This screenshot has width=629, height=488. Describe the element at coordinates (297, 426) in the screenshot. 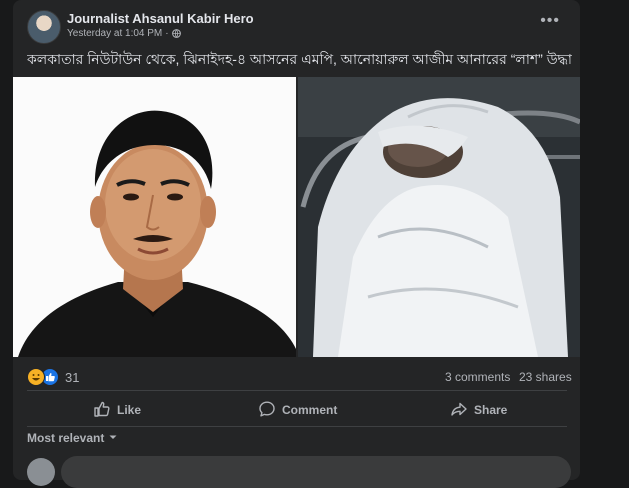

I see `actions-divider` at that location.